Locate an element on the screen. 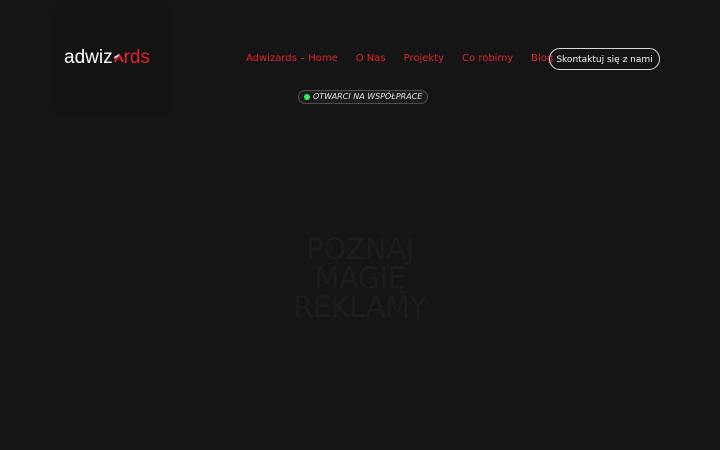 The width and height of the screenshot is (720, 450). hero-line-2: MAGIĘ is located at coordinates (360, 278).